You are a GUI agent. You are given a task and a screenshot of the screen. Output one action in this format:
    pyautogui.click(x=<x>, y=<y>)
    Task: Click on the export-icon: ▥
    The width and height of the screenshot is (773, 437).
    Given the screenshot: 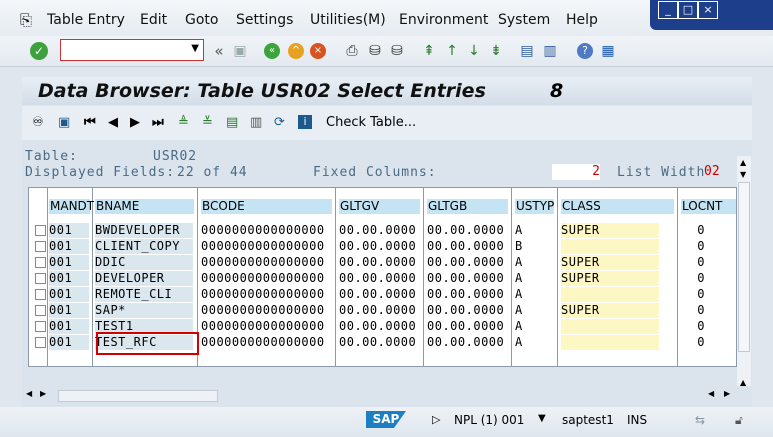 What is the action you would take?
    pyautogui.click(x=256, y=123)
    